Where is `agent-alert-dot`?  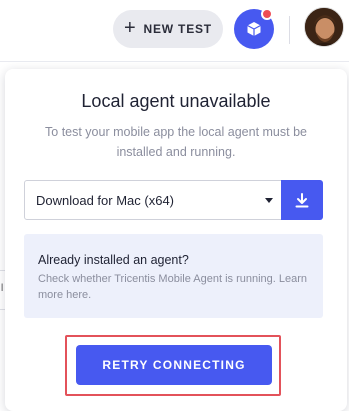 agent-alert-dot is located at coordinates (267, 14).